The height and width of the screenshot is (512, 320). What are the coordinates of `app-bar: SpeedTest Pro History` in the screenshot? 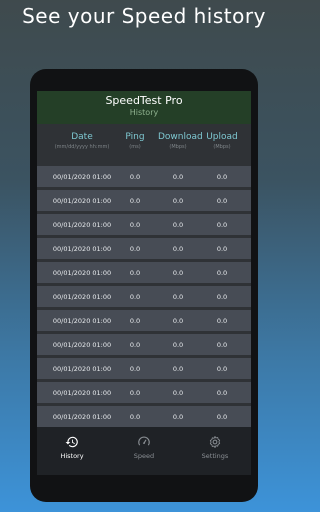 It's located at (144, 107).